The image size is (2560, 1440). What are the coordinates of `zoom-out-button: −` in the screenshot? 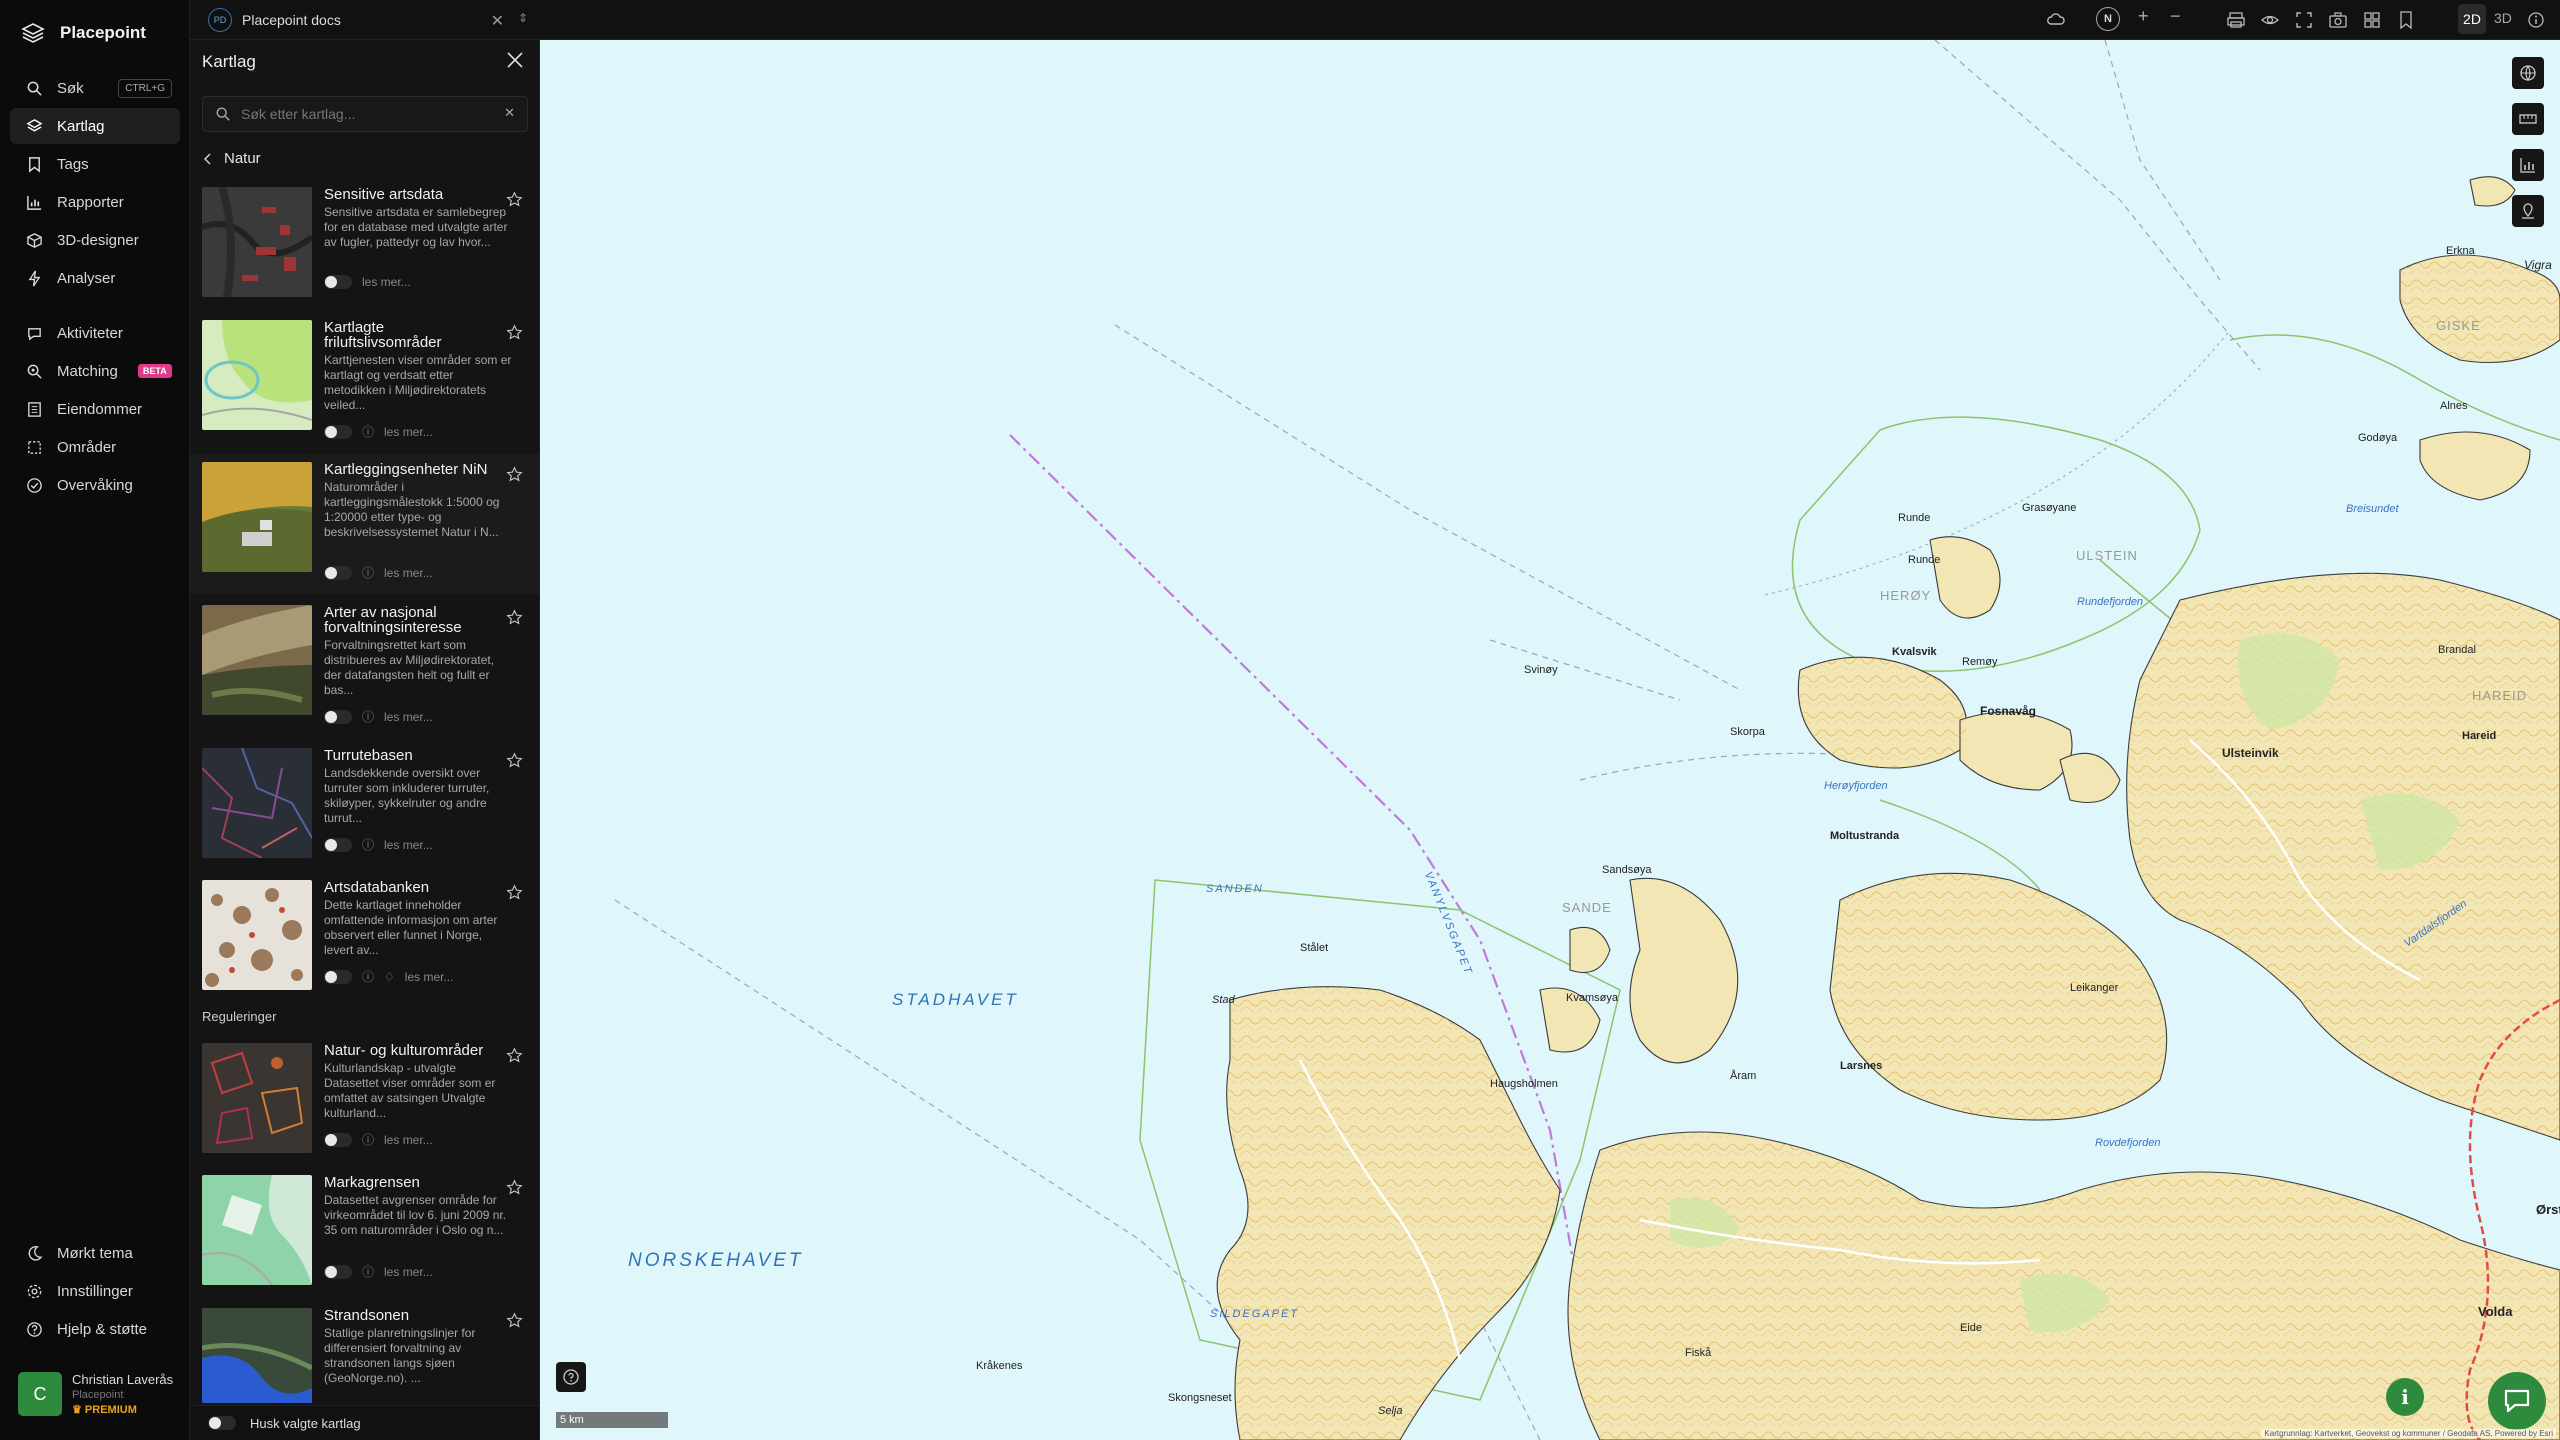 It's located at (2175, 16).